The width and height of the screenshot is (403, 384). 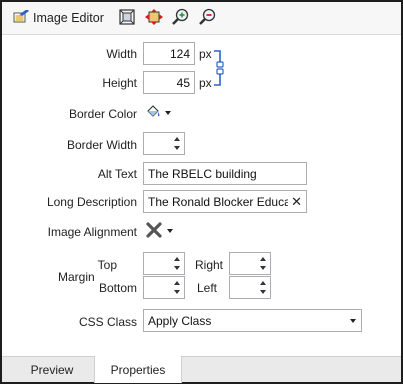 I want to click on image-edit-icon, so click(x=21, y=17).